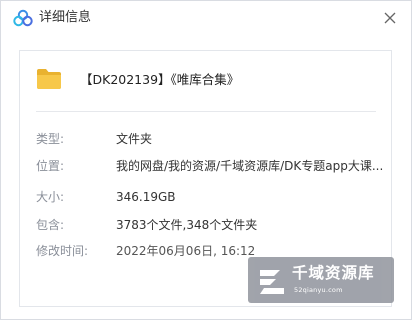 The height and width of the screenshot is (320, 412). I want to click on watermark: 千域资源库 52qianyu.com, so click(321, 280).